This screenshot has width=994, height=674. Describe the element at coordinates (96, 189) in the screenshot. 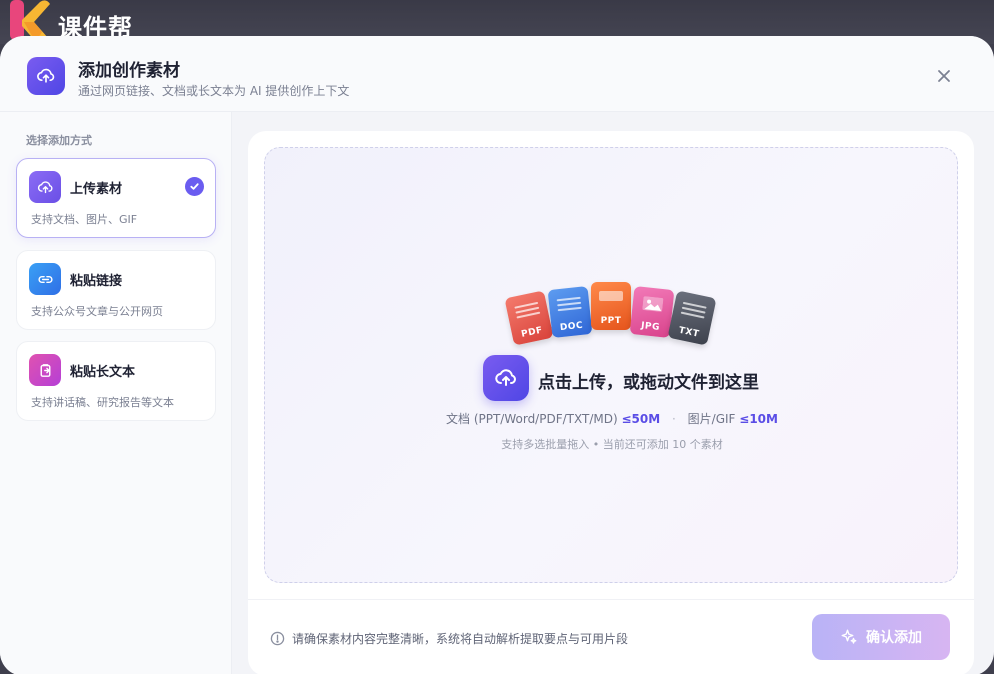

I see `option-title: 上传素材` at that location.